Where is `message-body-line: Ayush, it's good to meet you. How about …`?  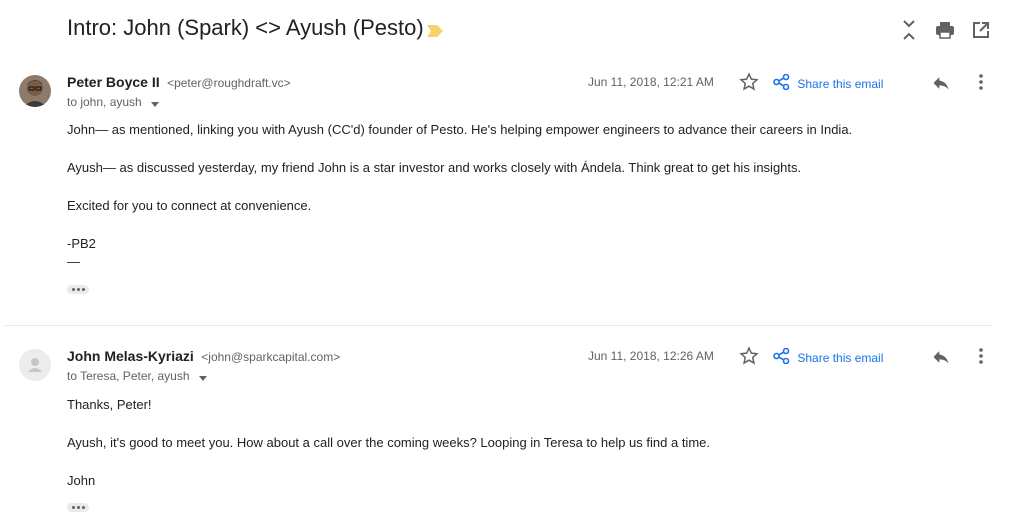 message-body-line: Ayush, it's good to meet you. How about … is located at coordinates (388, 442).